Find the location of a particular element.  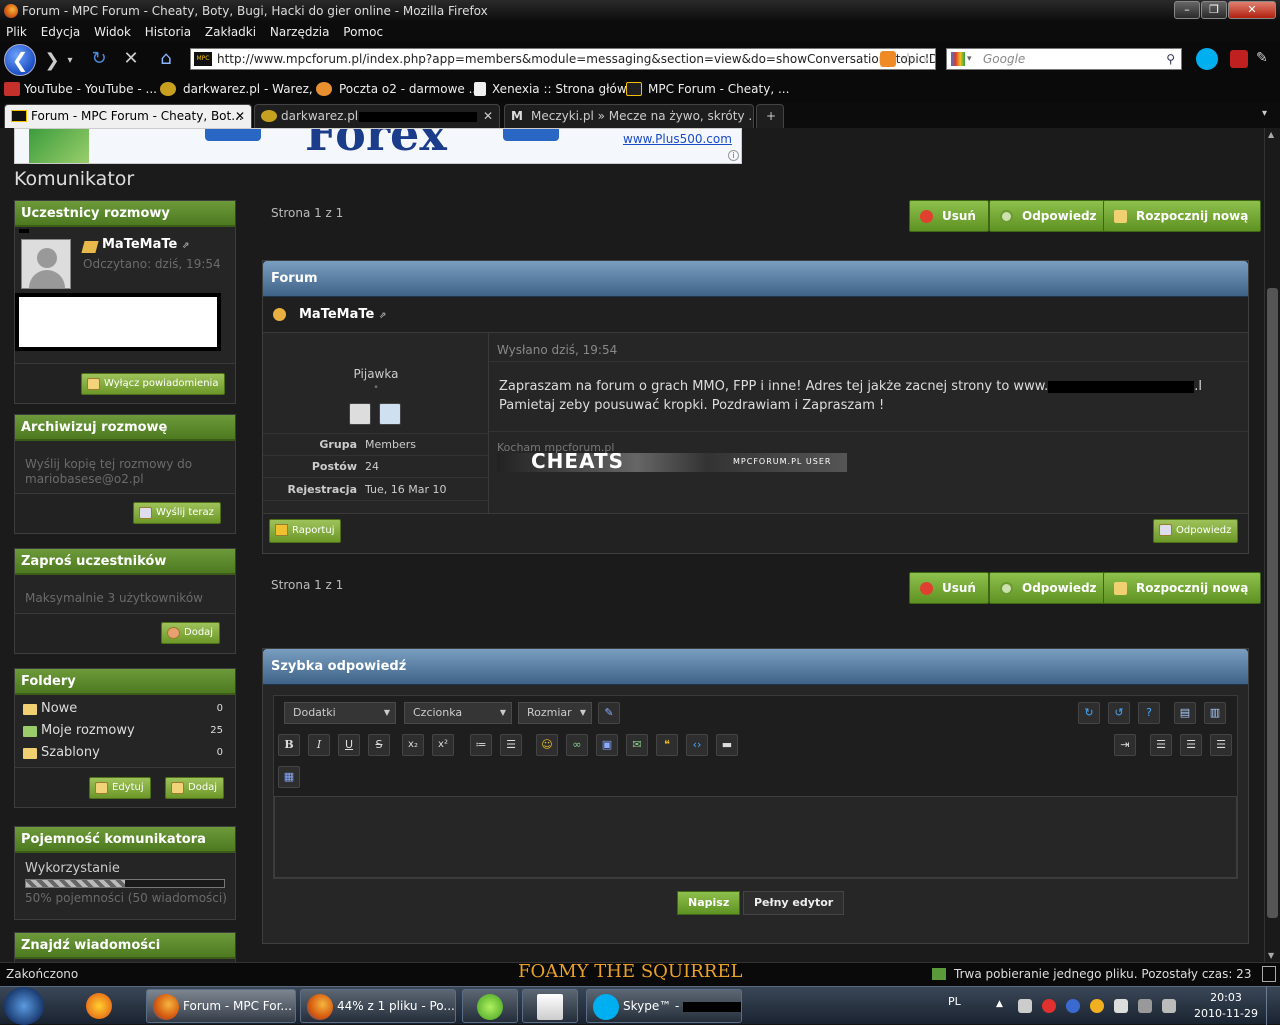

menu-narzedzia: Narzędzia is located at coordinates (300, 32).